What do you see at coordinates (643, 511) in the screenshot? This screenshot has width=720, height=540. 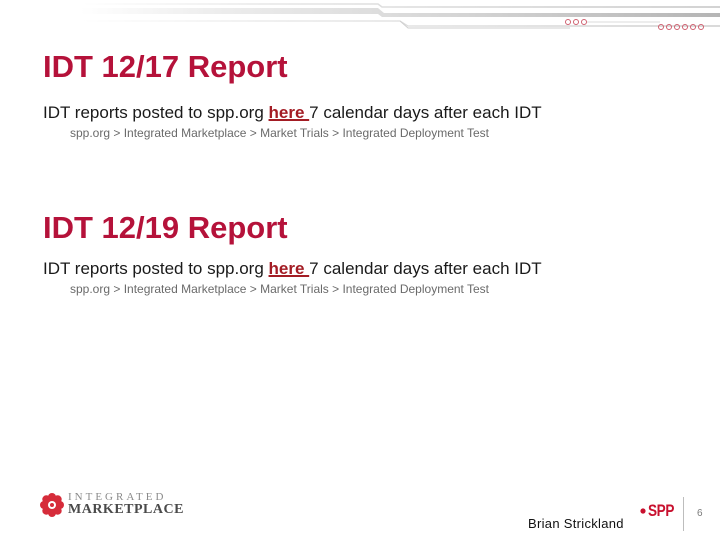 I see `spp-dot-icon` at bounding box center [643, 511].